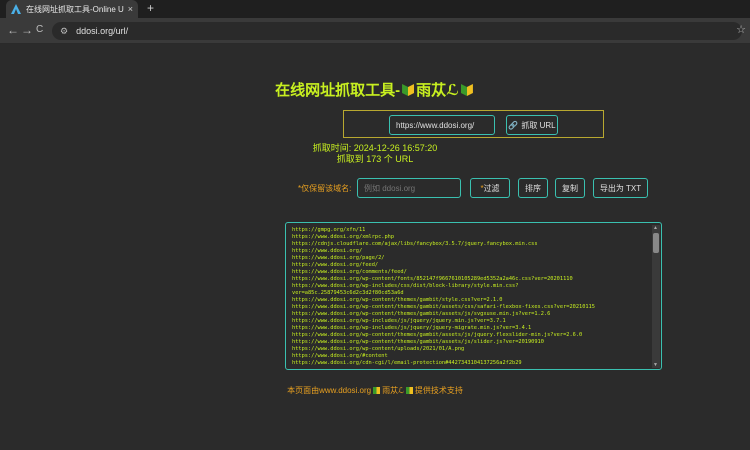  I want to click on fetch-url-button-label: 抓取 URL, so click(538, 125).